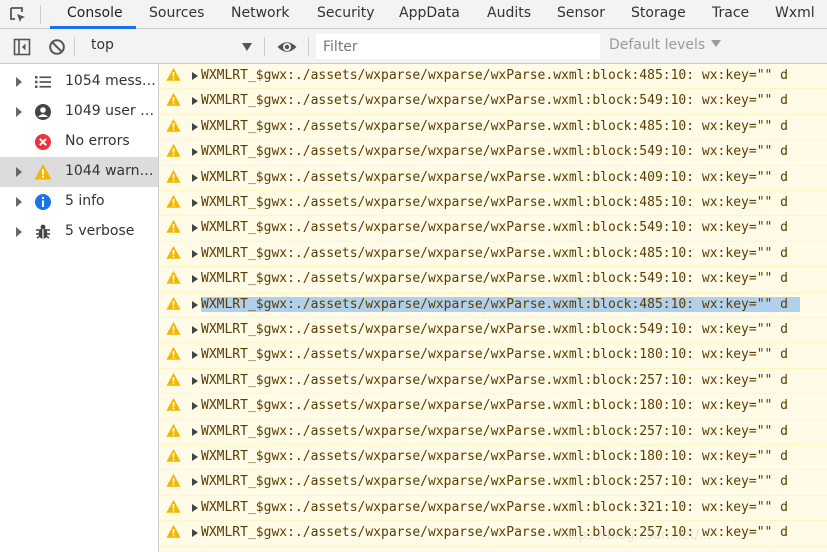  I want to click on inspect-element-icon, so click(18, 15).